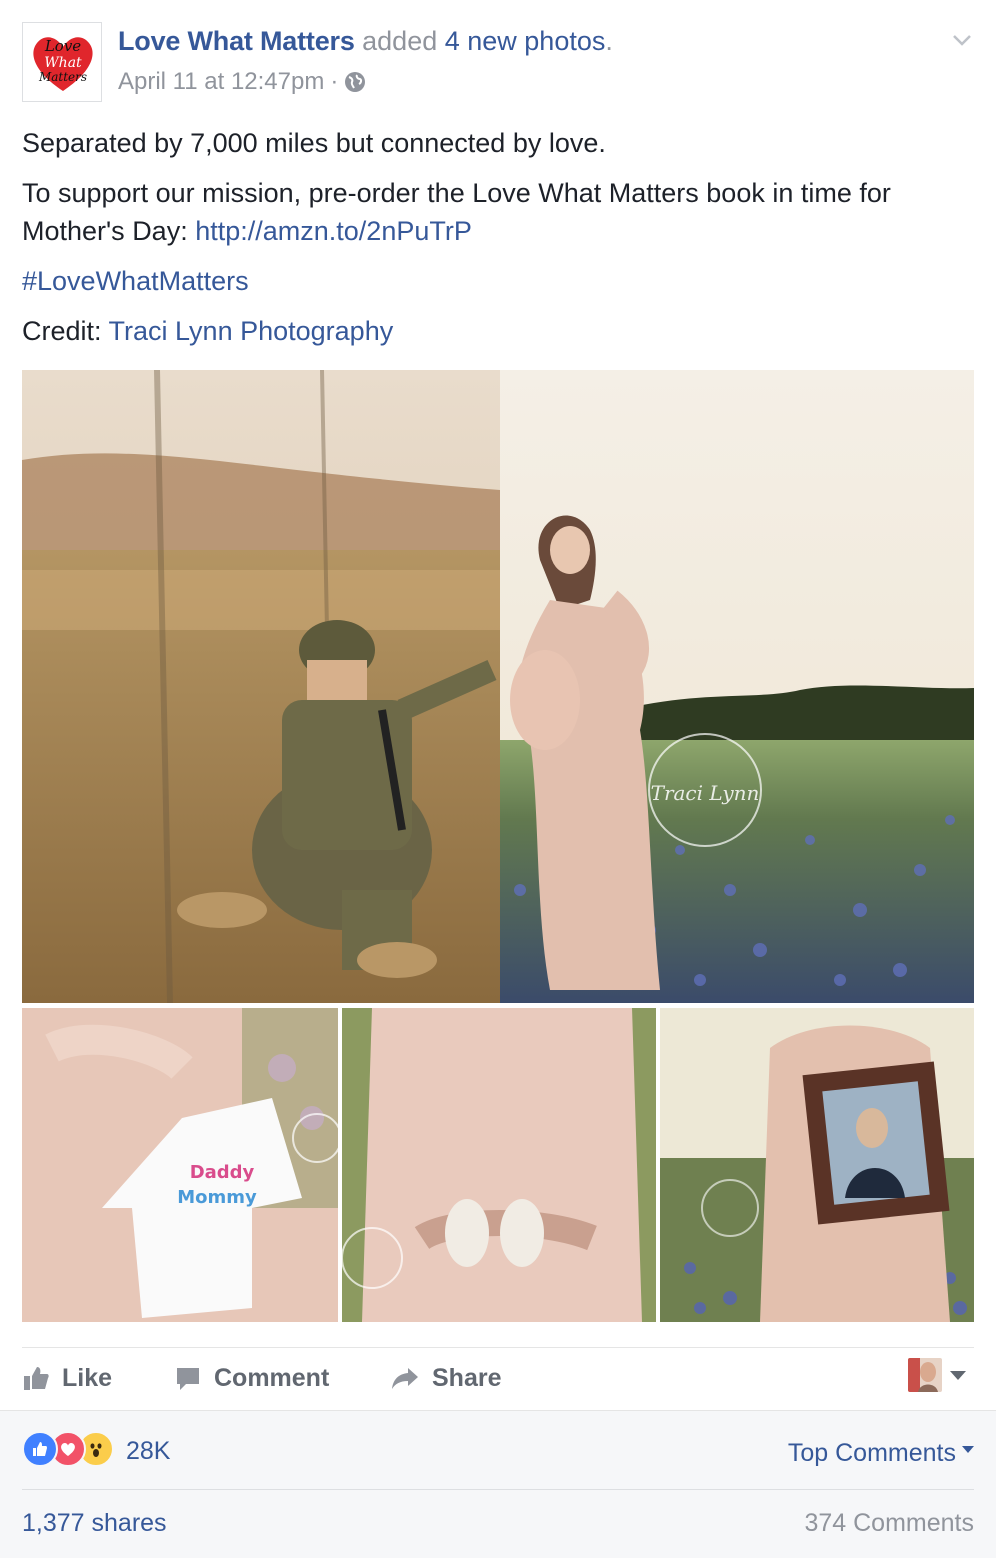 The height and width of the screenshot is (1558, 996). I want to click on love-what-matters-logo-icon: Love What Matters, so click(62, 62).